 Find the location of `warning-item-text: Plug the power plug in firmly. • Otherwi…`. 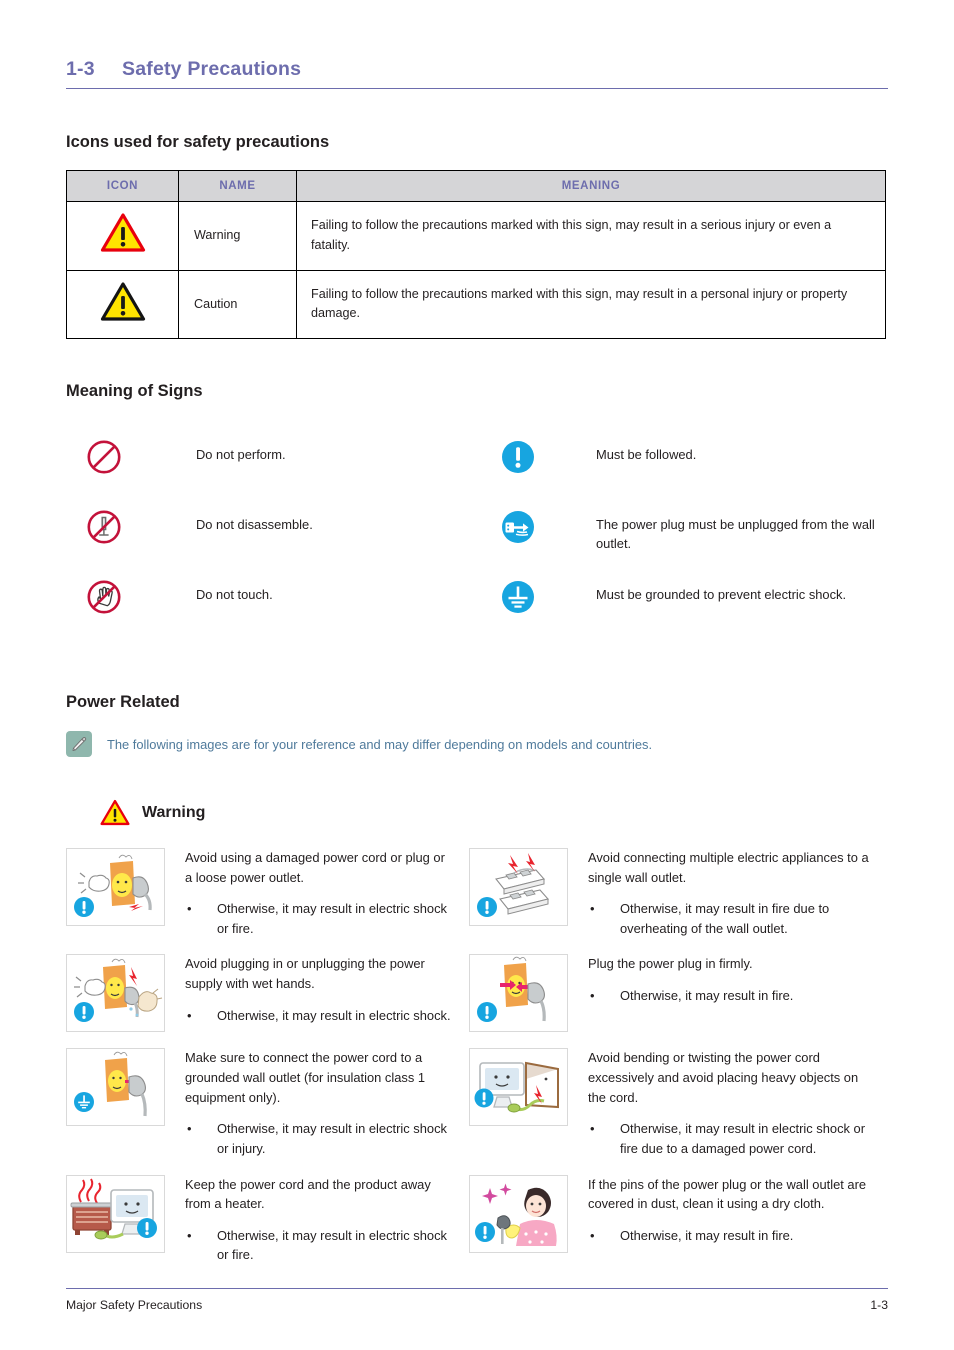

warning-item-text: Plug the power plug in firmly. • Otherwi… is located at coordinates (730, 1001).